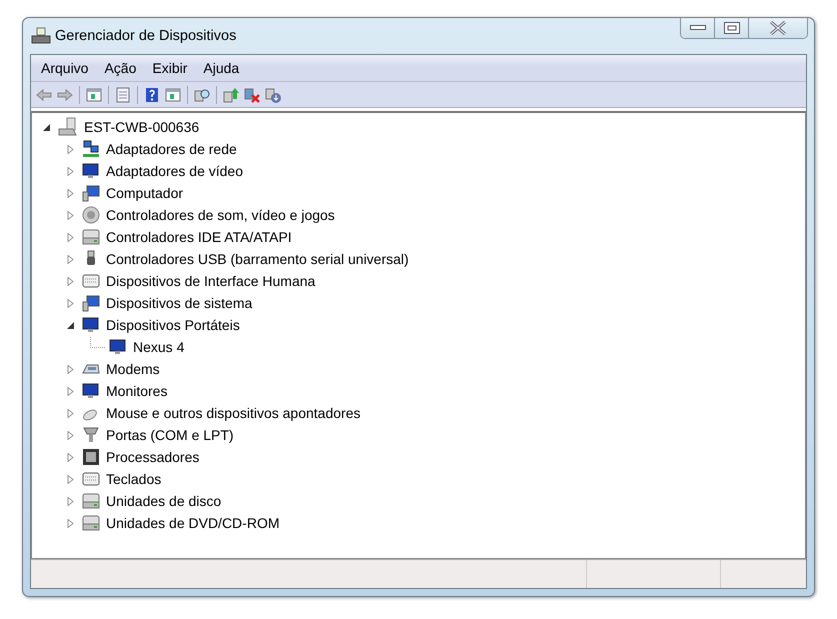  I want to click on menu-item: Ação, so click(120, 68).